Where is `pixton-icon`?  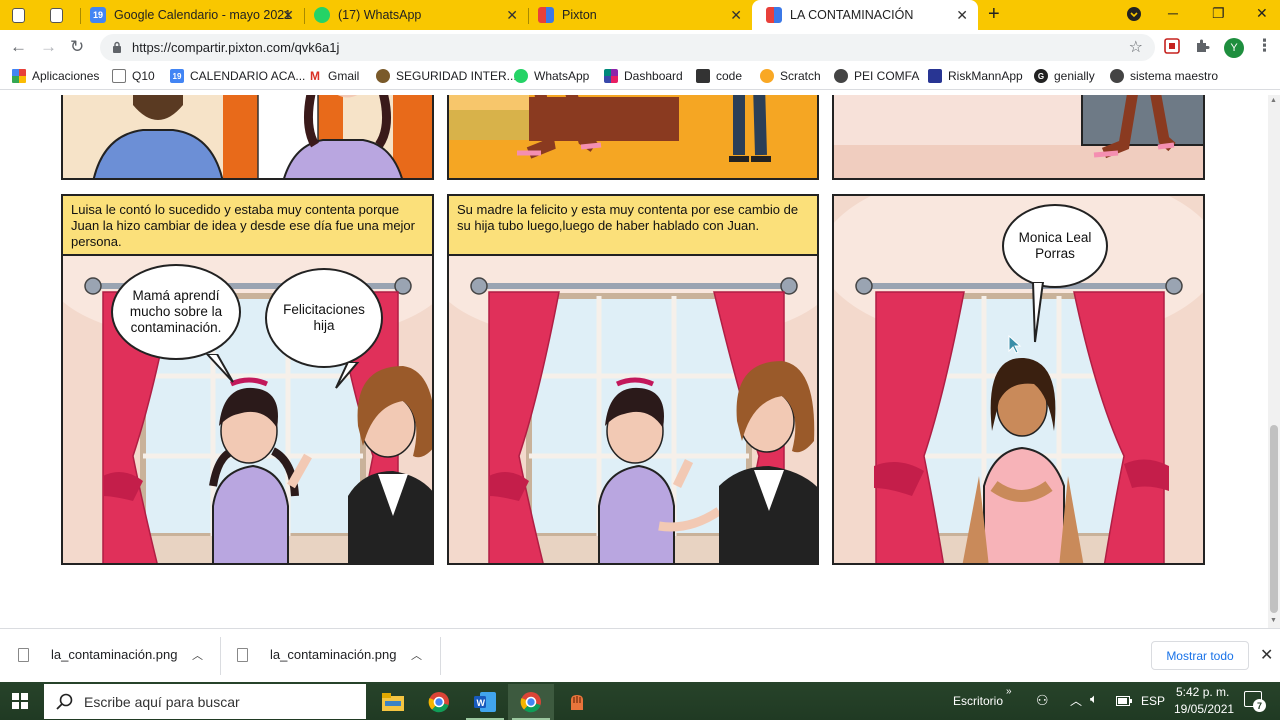 pixton-icon is located at coordinates (774, 15).